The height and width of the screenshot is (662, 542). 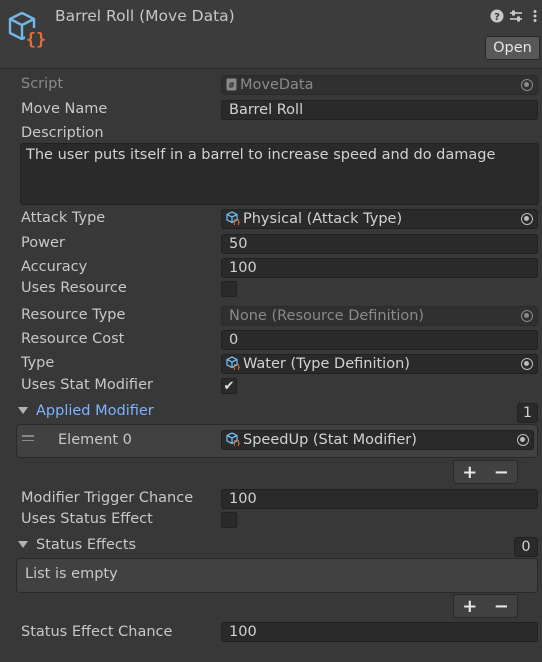 What do you see at coordinates (527, 413) in the screenshot?
I see `applied-modifier-count: 1` at bounding box center [527, 413].